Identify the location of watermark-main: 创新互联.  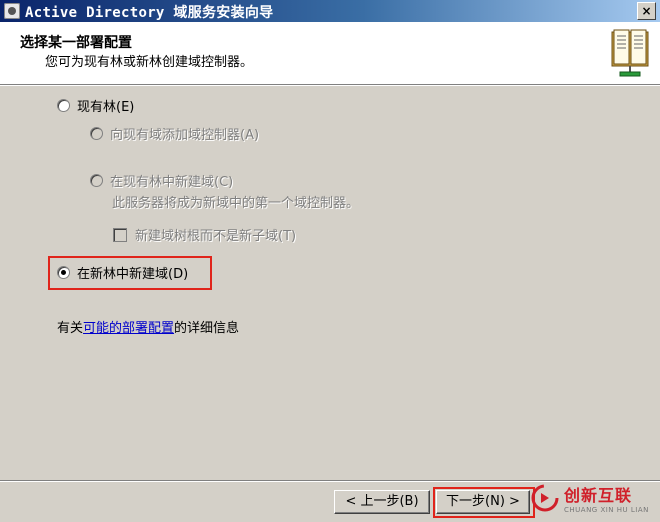
(598, 495).